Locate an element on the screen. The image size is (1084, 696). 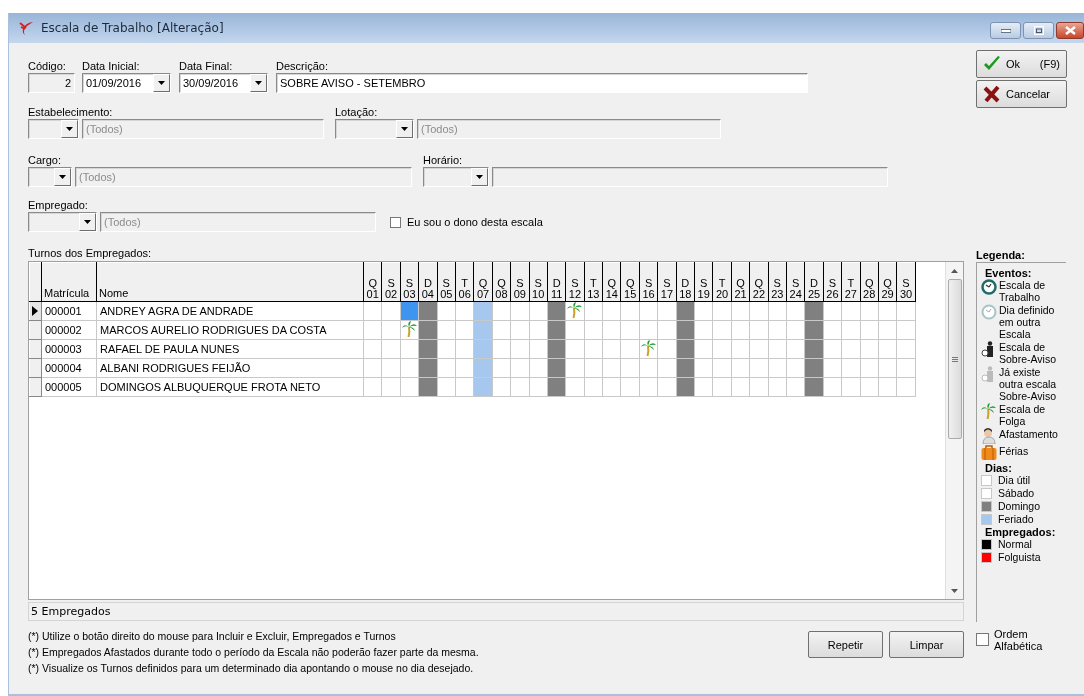
scrollbar is located at coordinates (954, 430).